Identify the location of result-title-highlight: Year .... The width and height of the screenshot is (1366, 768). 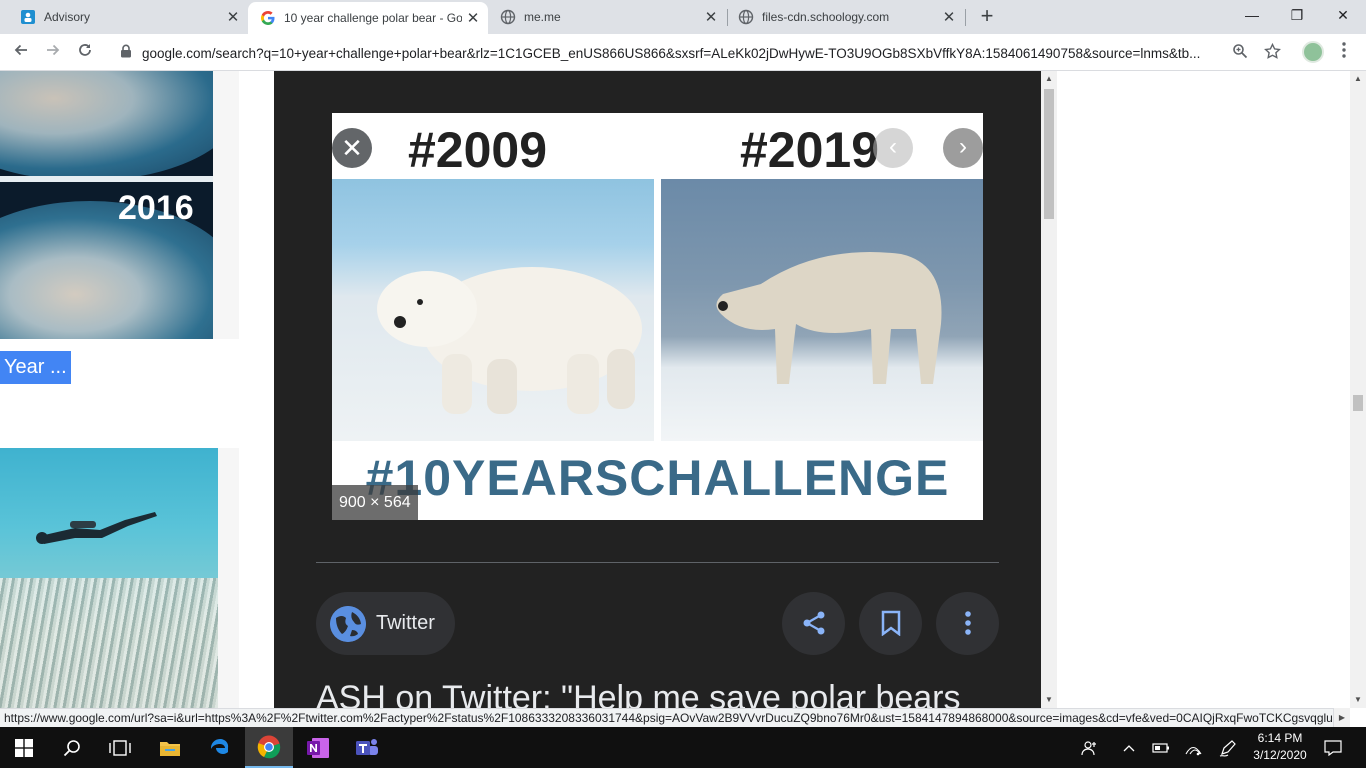
(35, 367).